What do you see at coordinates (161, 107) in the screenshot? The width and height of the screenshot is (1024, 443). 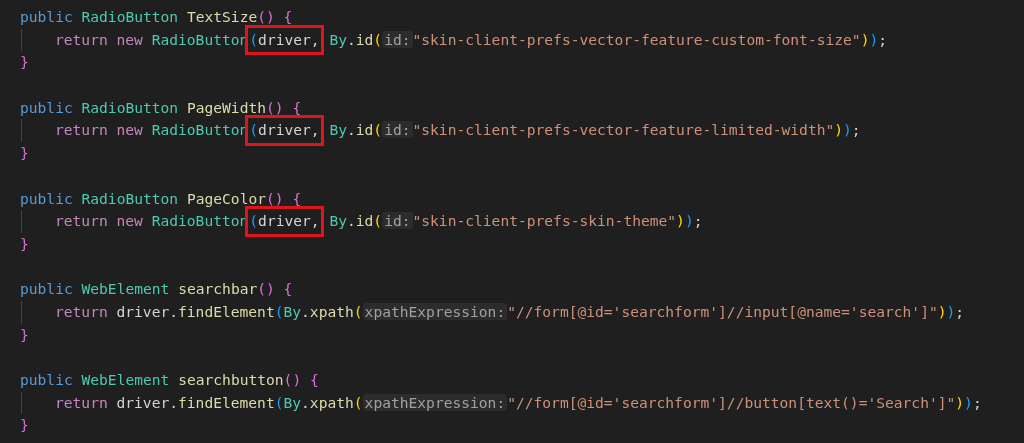 I see `code-text: public RadioButton PageWidth() {` at bounding box center [161, 107].